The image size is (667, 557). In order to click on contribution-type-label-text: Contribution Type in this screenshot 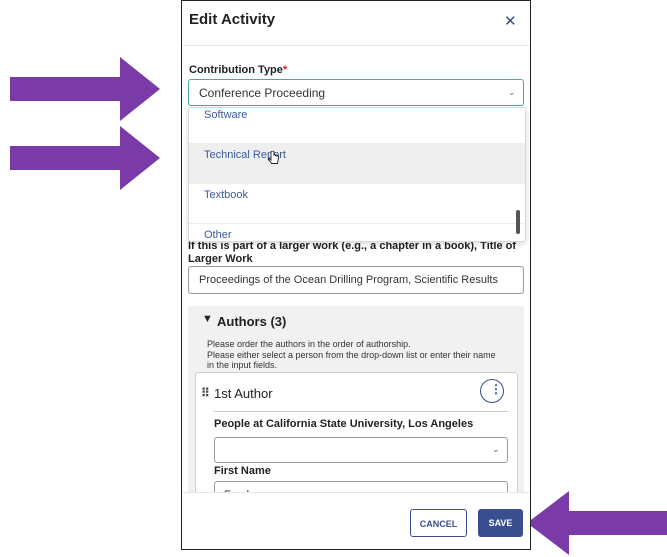, I will do `click(236, 70)`.